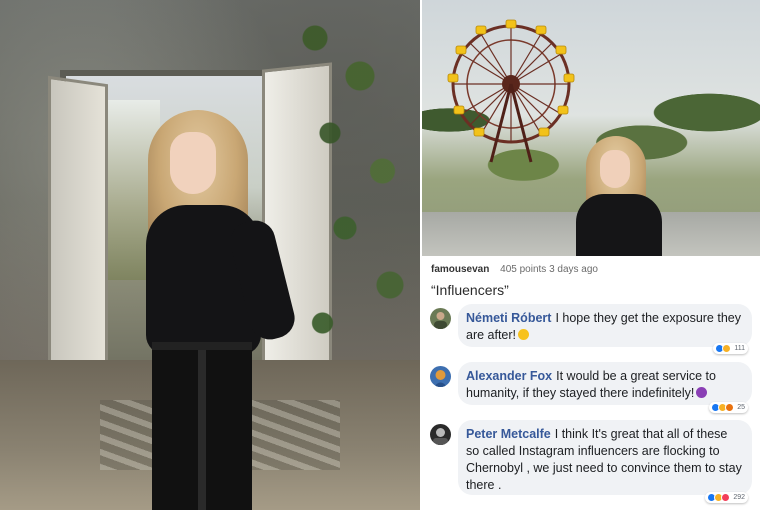 Image resolution: width=760 pixels, height=510 pixels. What do you see at coordinates (508, 434) in the screenshot?
I see `comment-author: Peter Metcalfe` at bounding box center [508, 434].